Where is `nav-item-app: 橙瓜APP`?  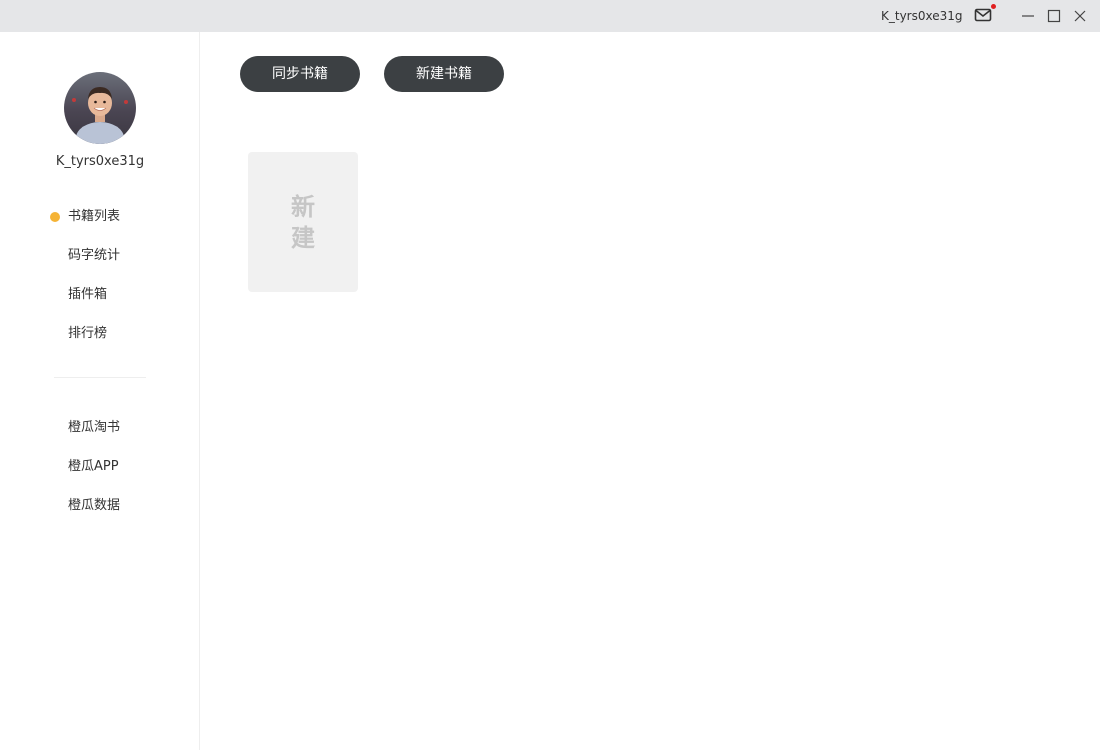 nav-item-app: 橙瓜APP is located at coordinates (93, 467).